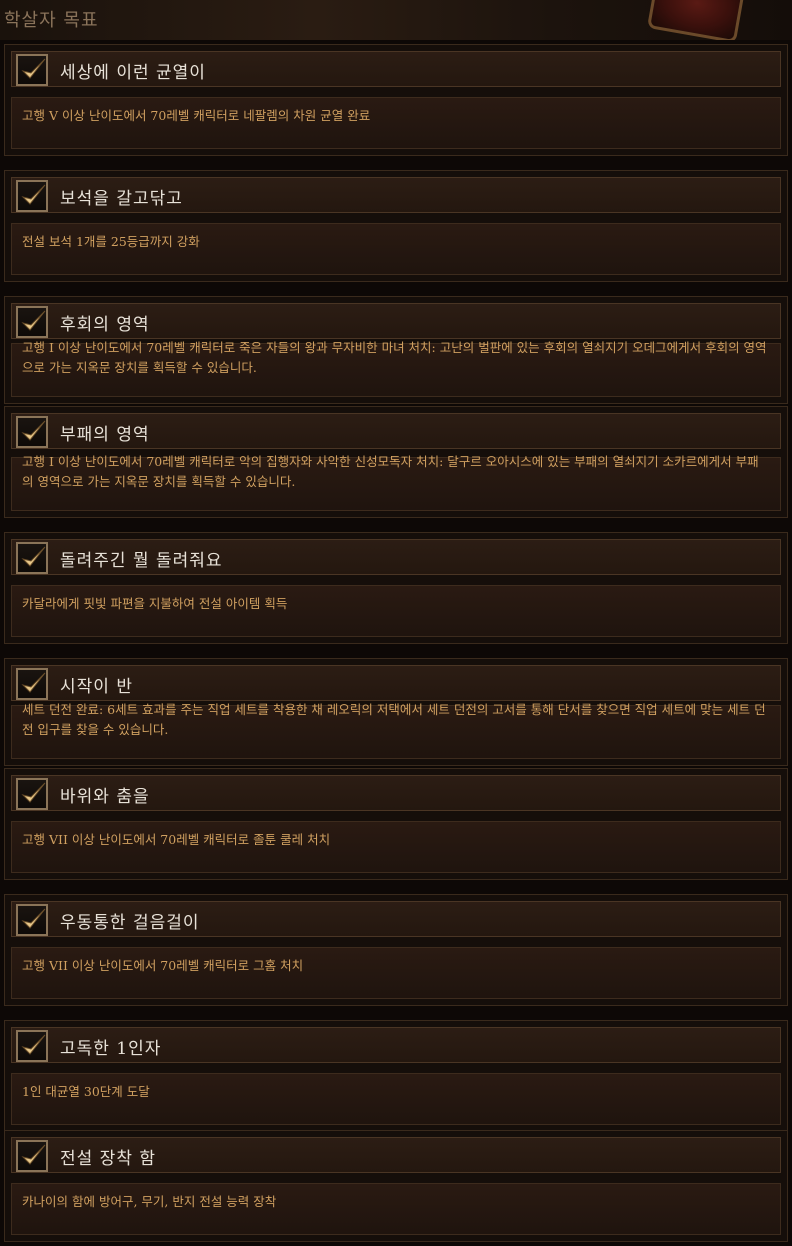 This screenshot has height=1246, width=792. I want to click on achievement-description: 카나이의 함에 방어구, 무기, 반지 전설 능력 장착, so click(149, 1201).